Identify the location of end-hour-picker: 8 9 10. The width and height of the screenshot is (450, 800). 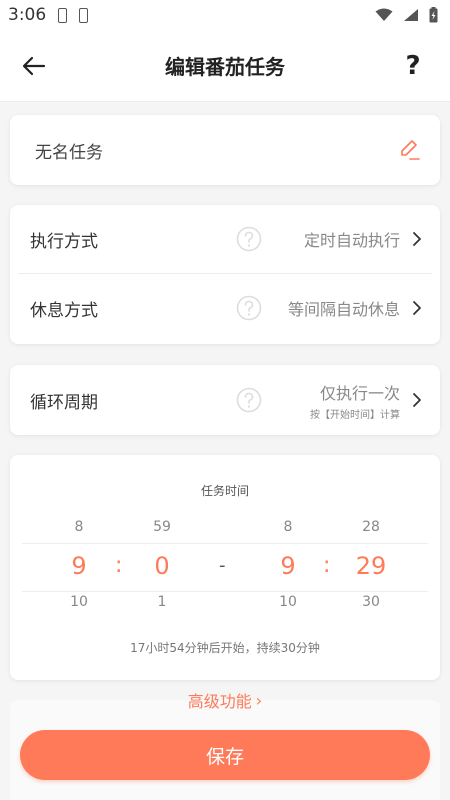
(288, 564).